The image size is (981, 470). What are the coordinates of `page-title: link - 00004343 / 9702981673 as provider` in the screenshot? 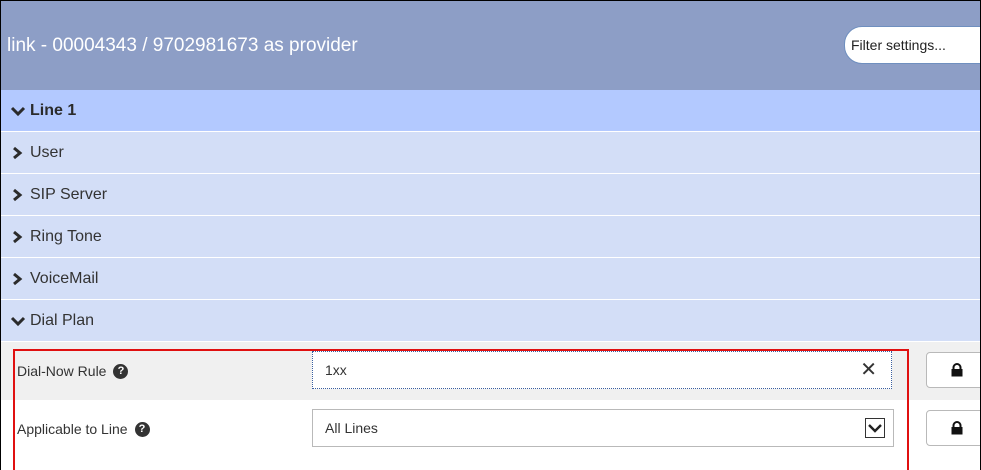 It's located at (182, 45).